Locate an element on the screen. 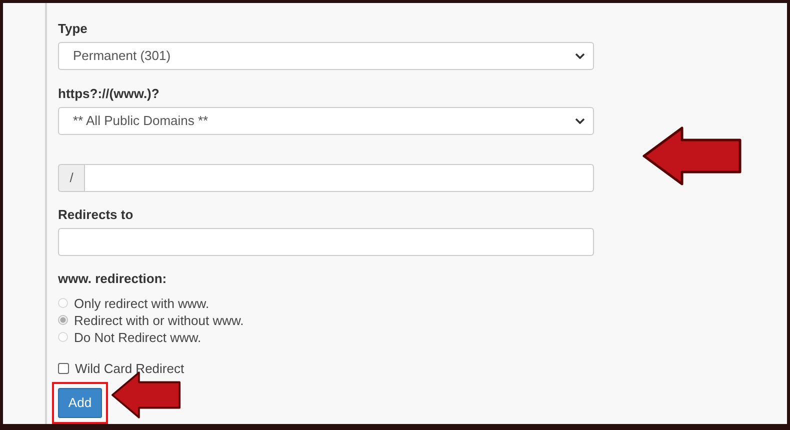 The image size is (790, 430). field-label: Redirects to is located at coordinates (96, 214).